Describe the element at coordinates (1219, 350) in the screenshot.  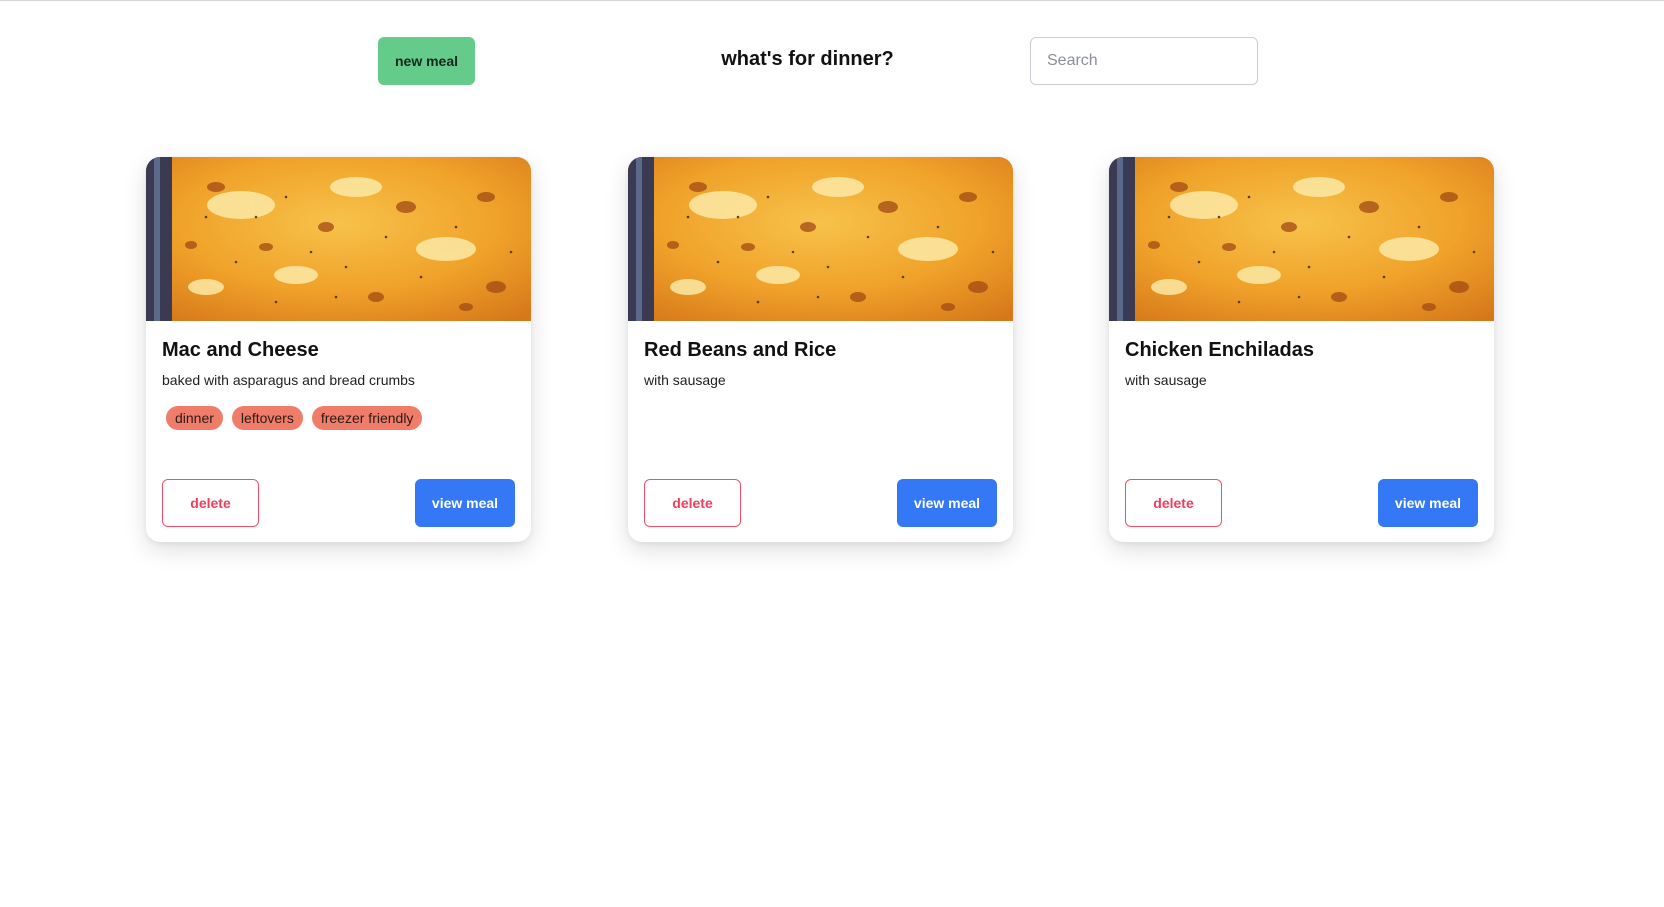
I see `meal-title: Chicken Enchiladas` at that location.